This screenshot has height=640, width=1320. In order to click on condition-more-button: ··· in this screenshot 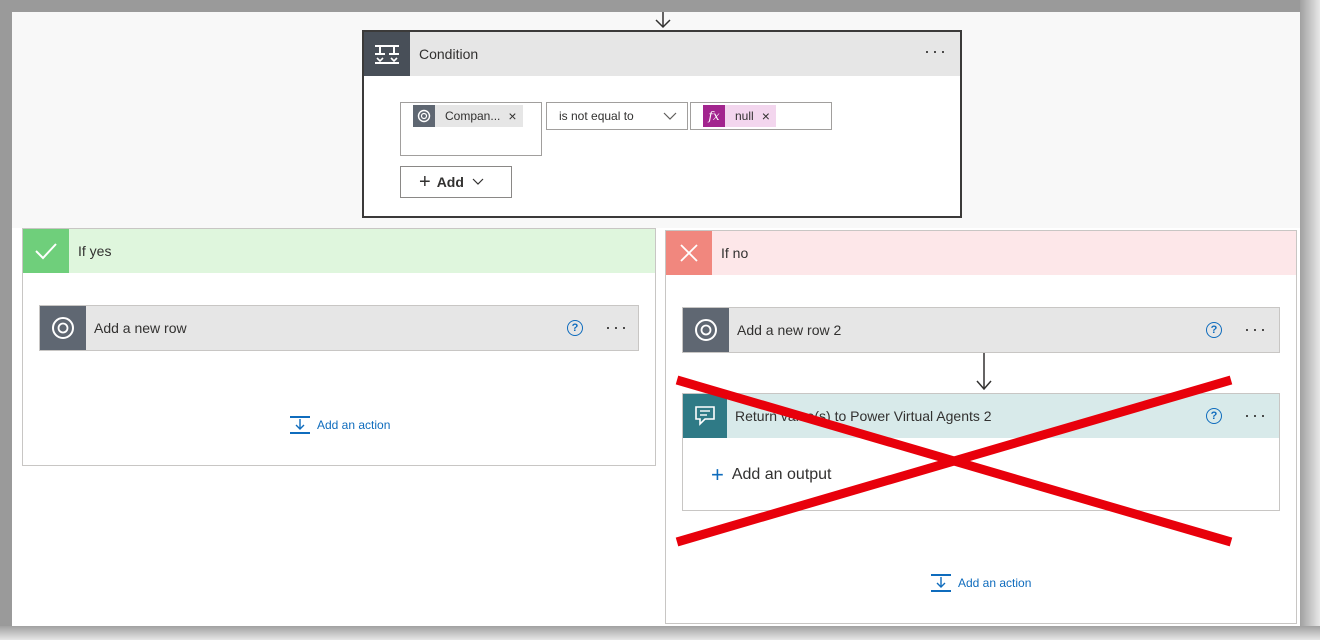, I will do `click(936, 51)`.